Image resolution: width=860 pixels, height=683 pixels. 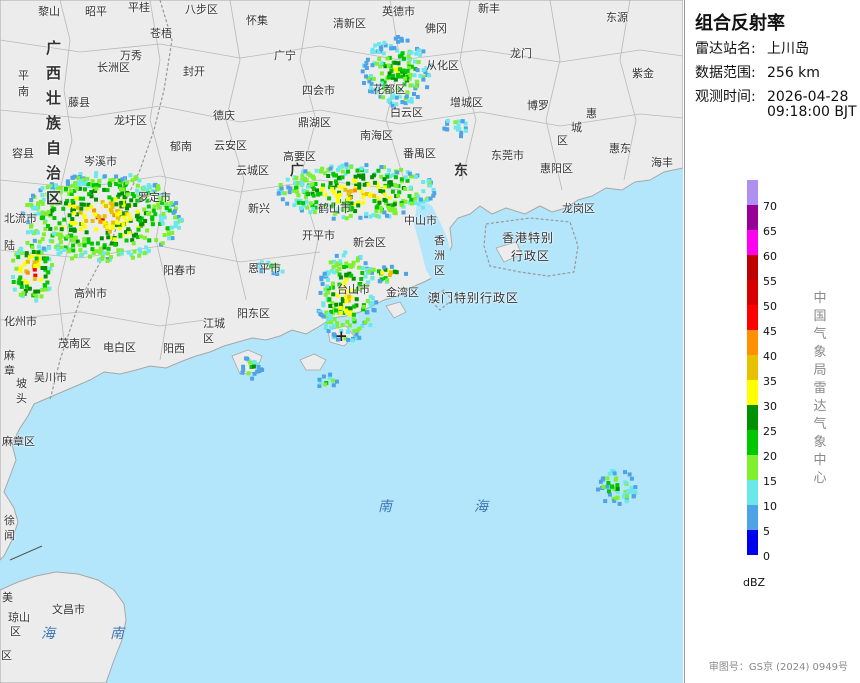 What do you see at coordinates (725, 97) in the screenshot?
I see `time-label: 观测时间:` at bounding box center [725, 97].